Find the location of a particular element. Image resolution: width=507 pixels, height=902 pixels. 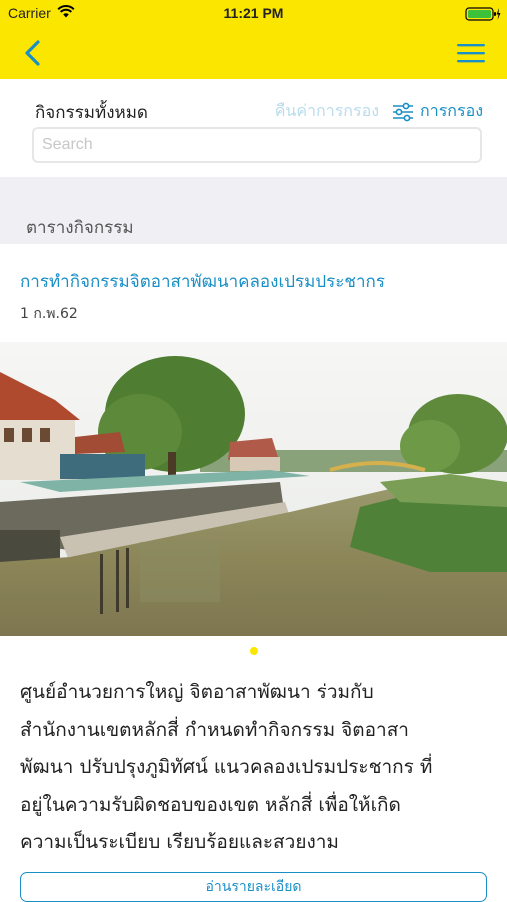

status-bar: Carrier 11:21 PM is located at coordinates (253, 14).